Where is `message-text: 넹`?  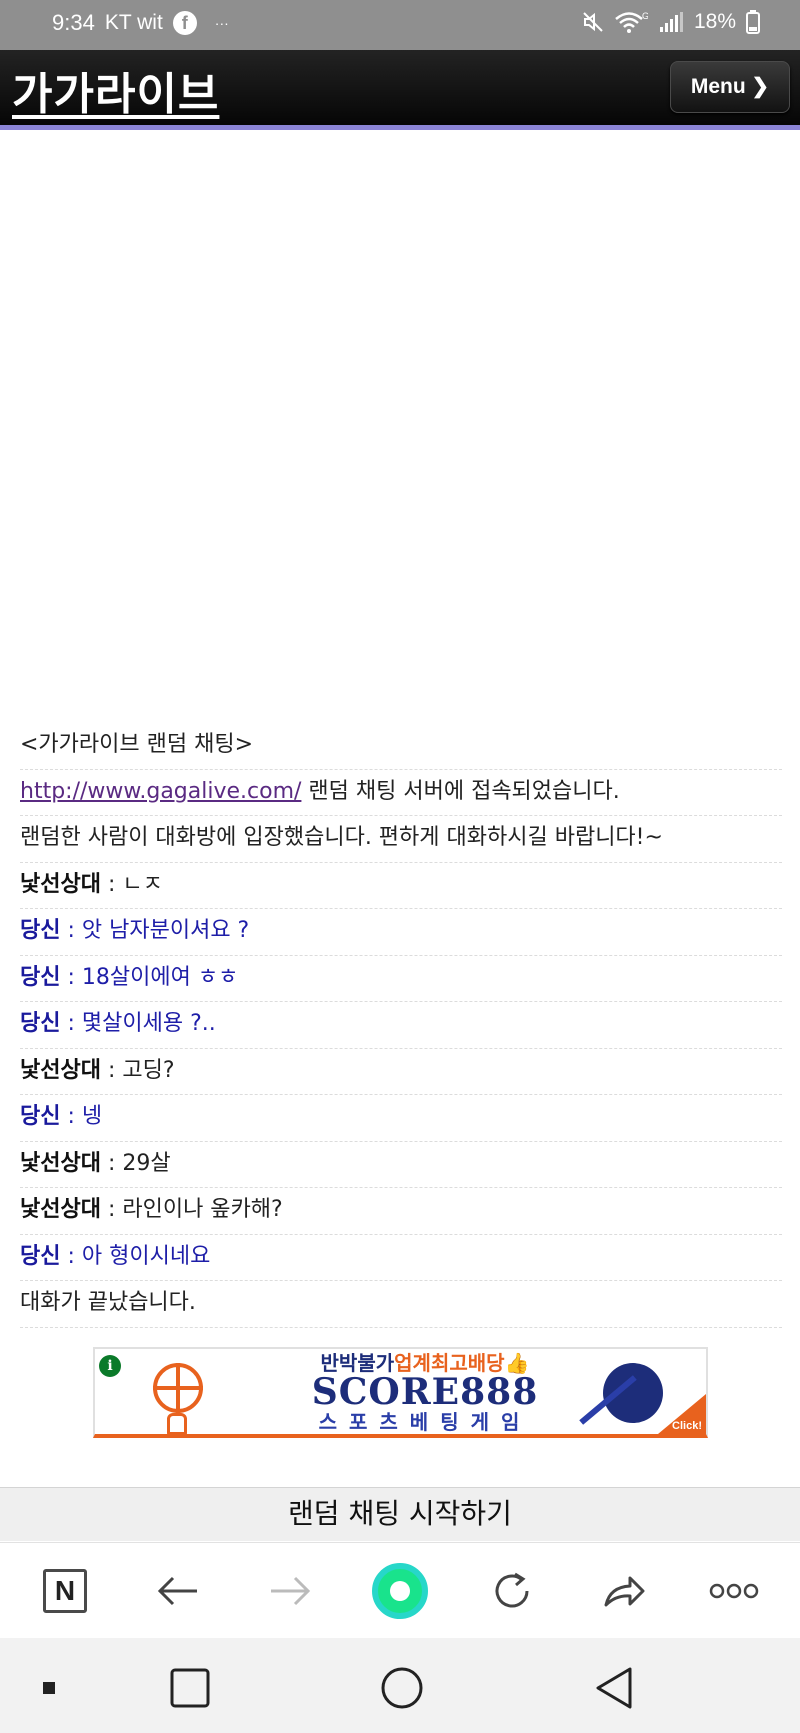
message-text: 넹 is located at coordinates (92, 1116).